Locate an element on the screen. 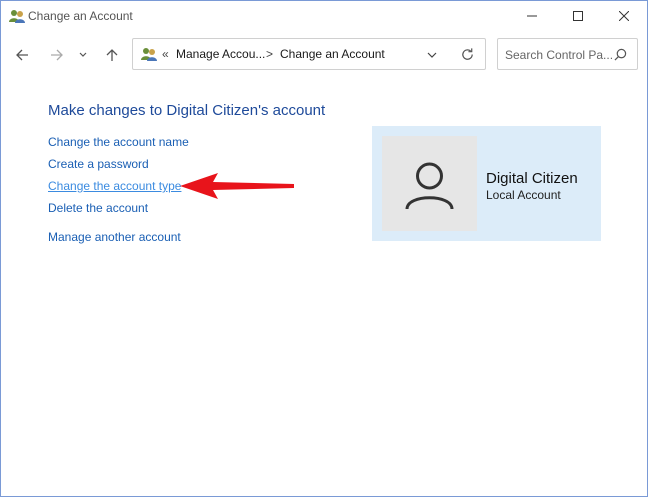  up-button is located at coordinates (112, 55).